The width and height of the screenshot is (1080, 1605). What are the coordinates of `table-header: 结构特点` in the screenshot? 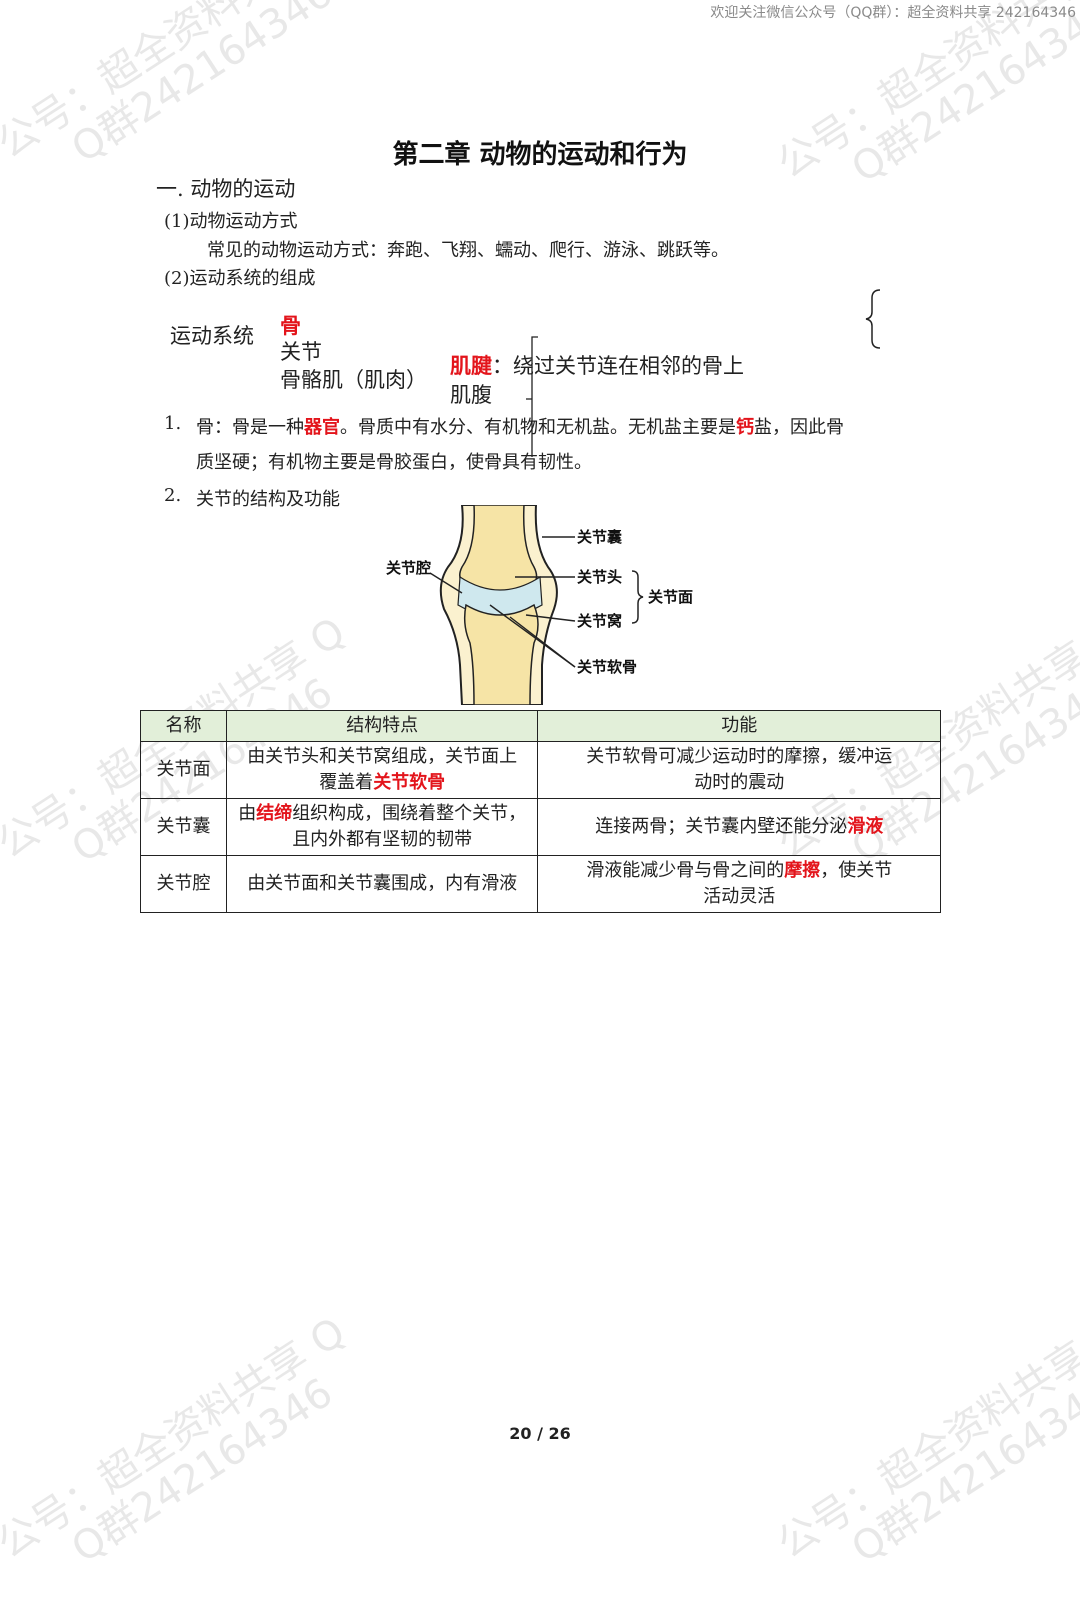 It's located at (382, 726).